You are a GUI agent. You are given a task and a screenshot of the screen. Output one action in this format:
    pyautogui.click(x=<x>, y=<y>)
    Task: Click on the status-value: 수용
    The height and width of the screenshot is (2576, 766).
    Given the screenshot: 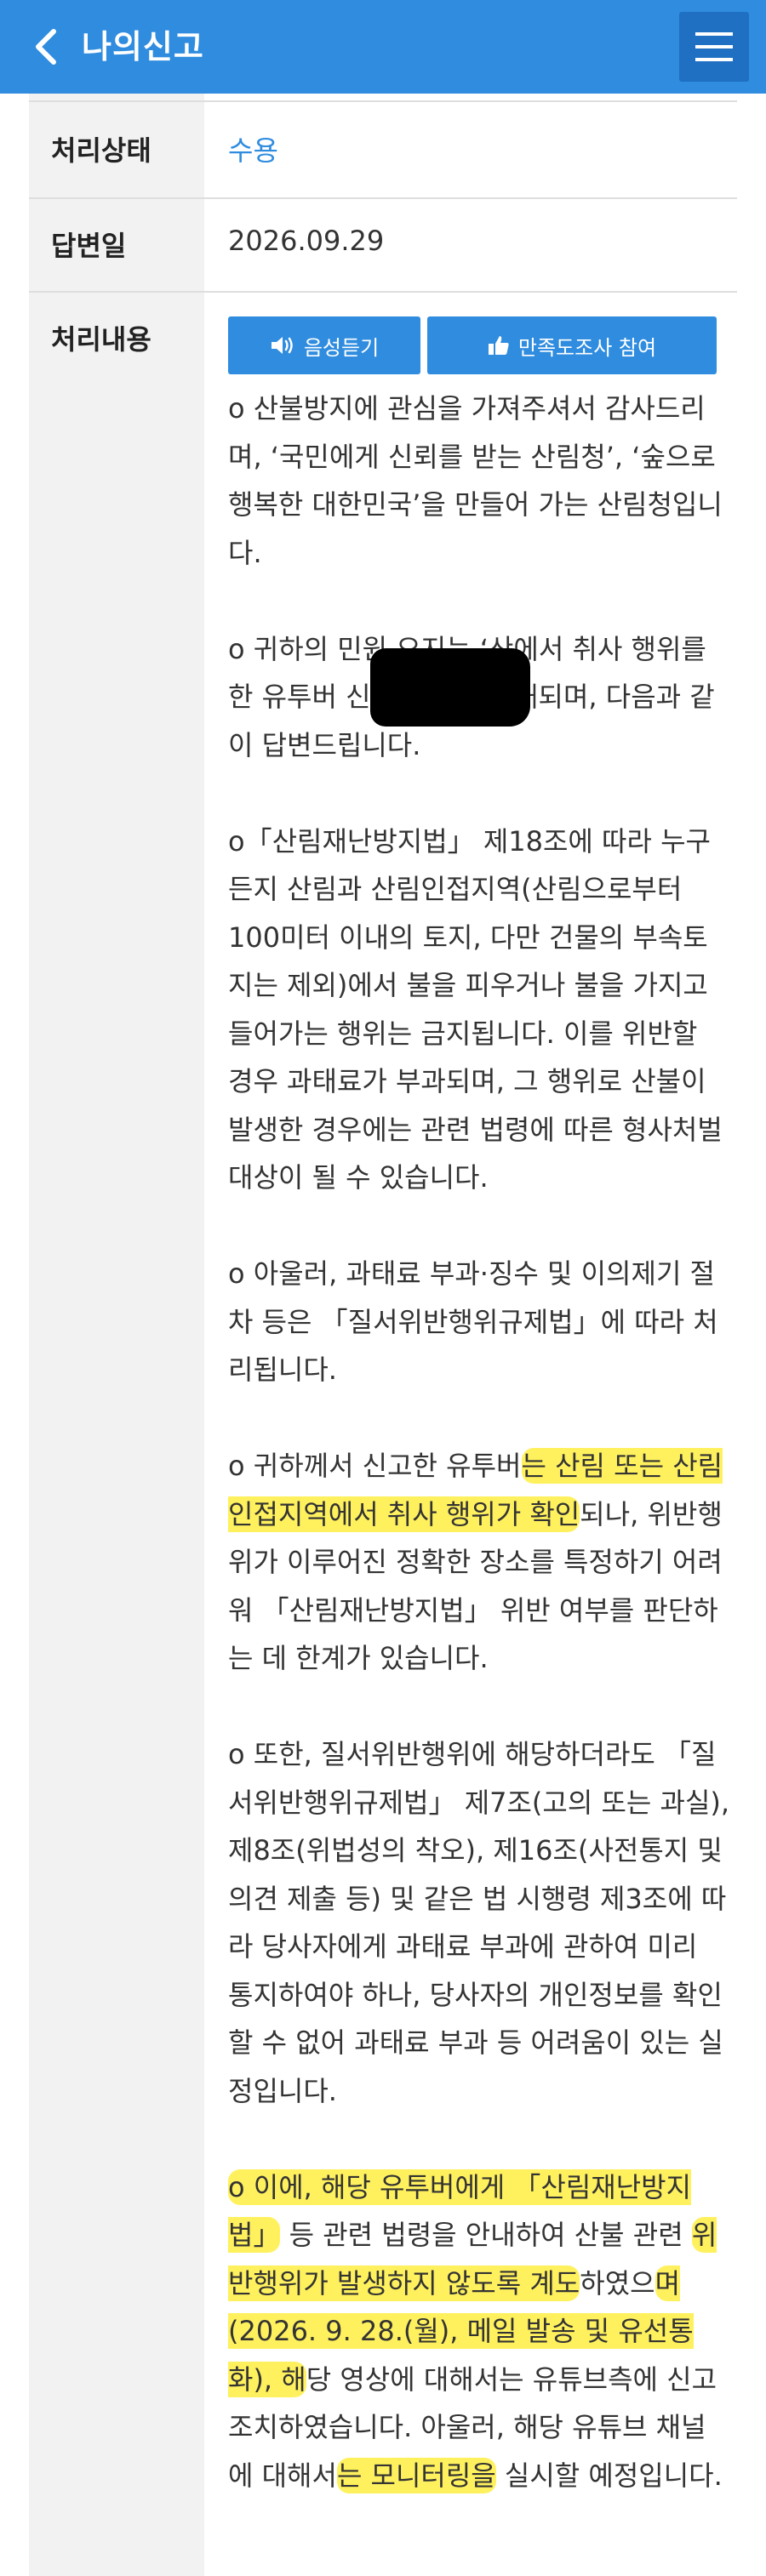 What is the action you would take?
    pyautogui.click(x=253, y=150)
    